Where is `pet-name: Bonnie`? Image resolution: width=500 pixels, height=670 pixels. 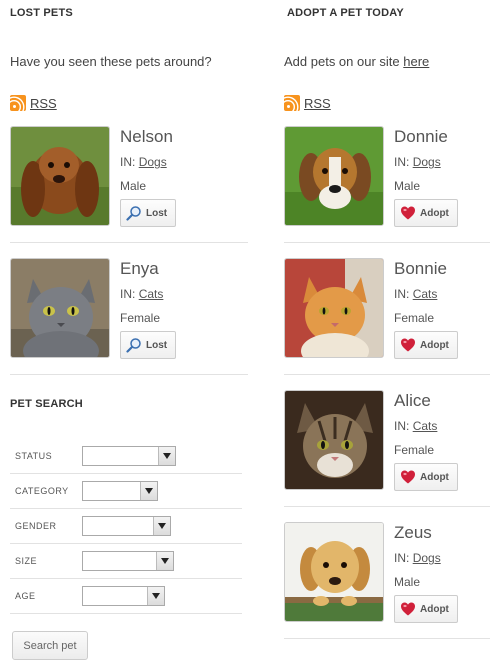 pet-name: Bonnie is located at coordinates (420, 268).